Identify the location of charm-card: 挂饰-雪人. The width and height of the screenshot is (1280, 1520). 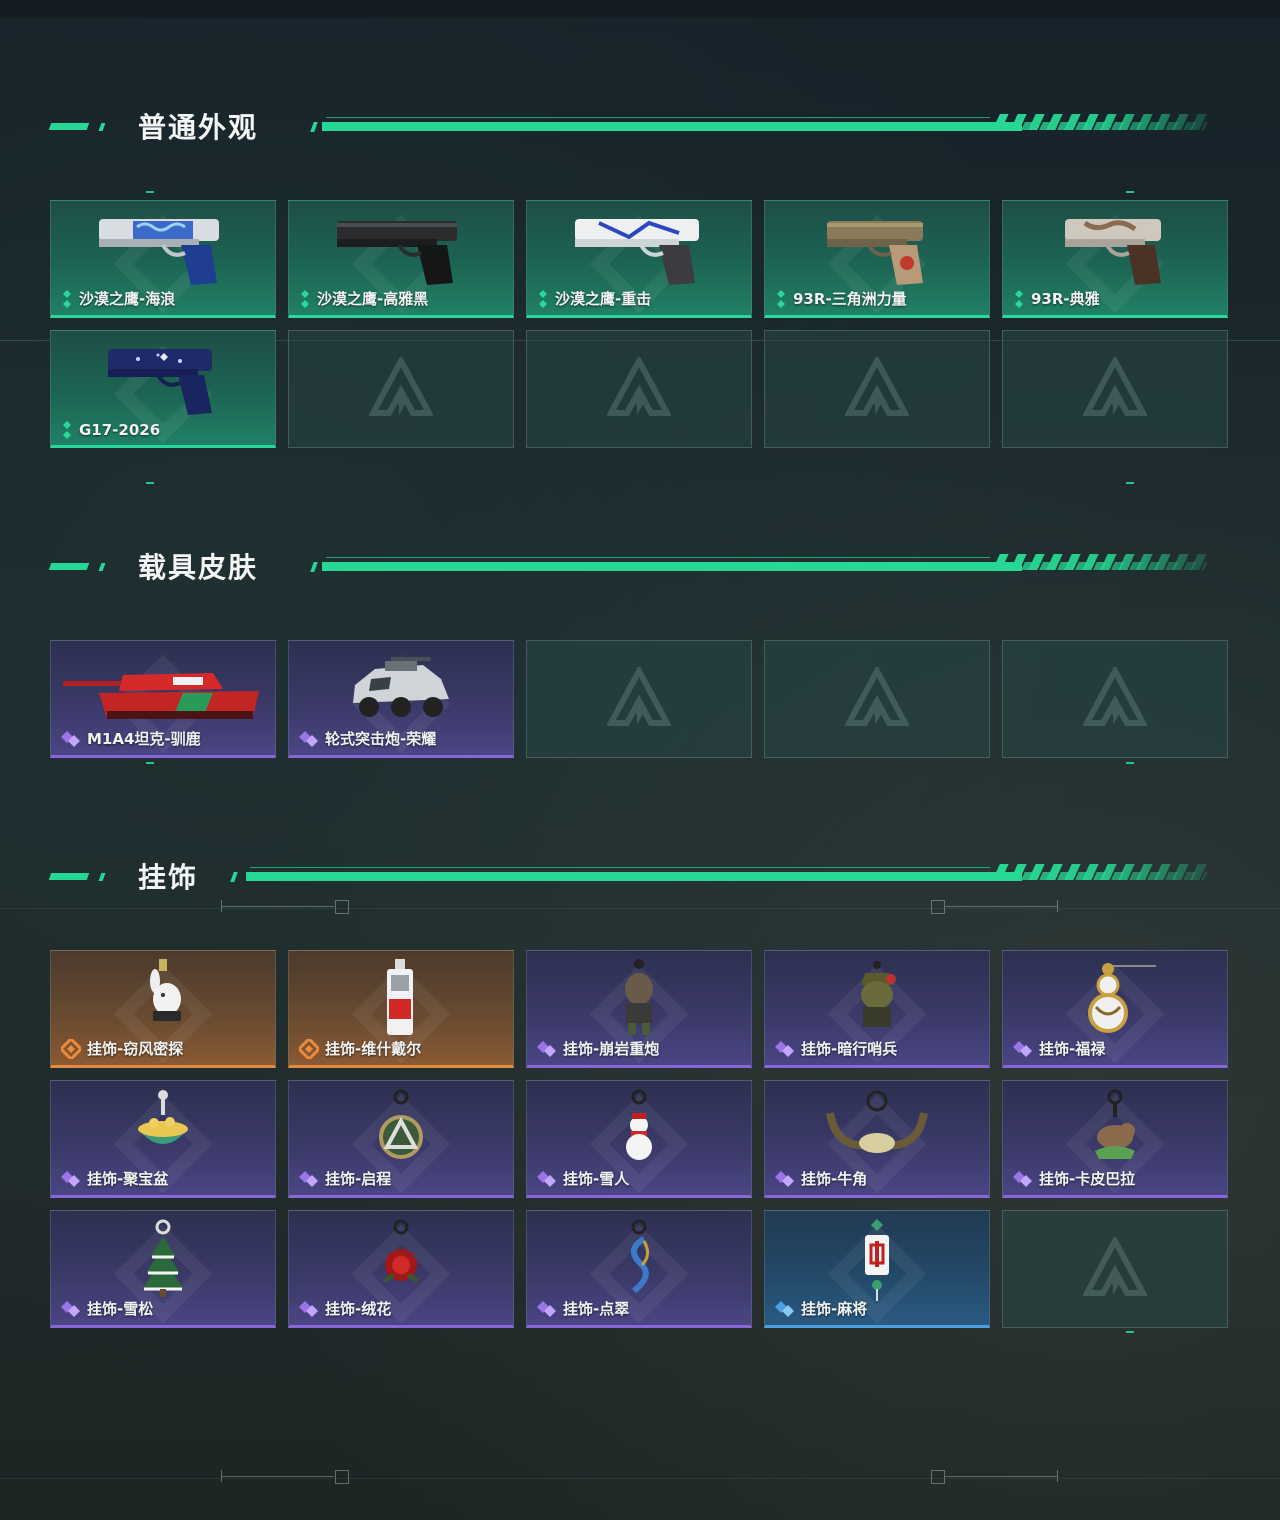
(639, 1139).